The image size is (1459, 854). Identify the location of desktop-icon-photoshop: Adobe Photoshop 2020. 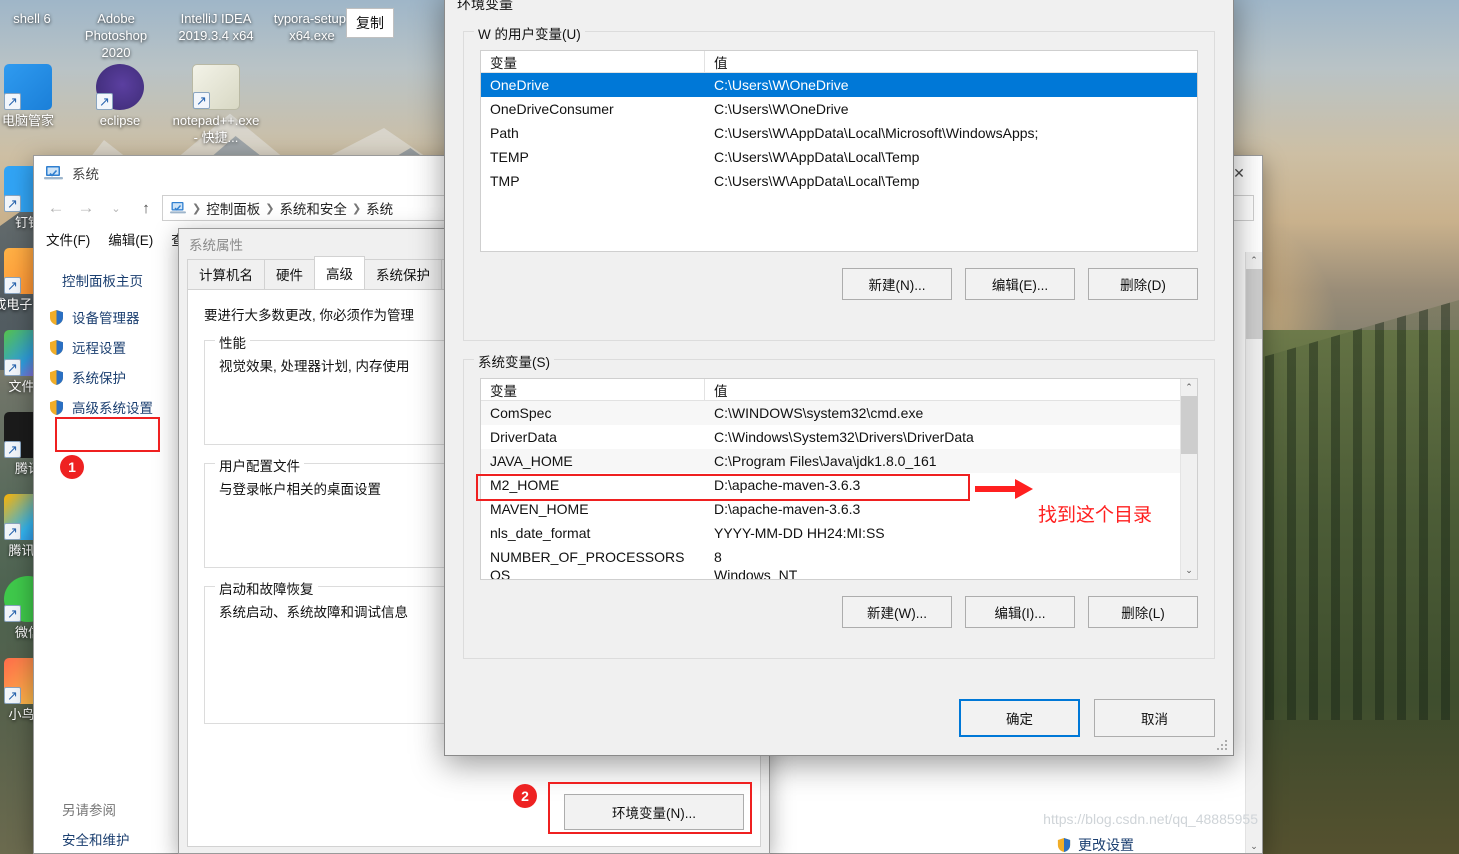
(116, 35).